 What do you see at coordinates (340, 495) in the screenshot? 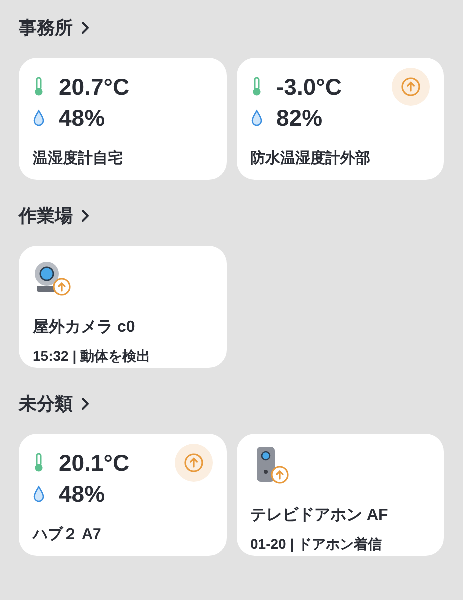
I see `device-card: テレビドアホン AF 01-20 | ドアホン着信` at bounding box center [340, 495].